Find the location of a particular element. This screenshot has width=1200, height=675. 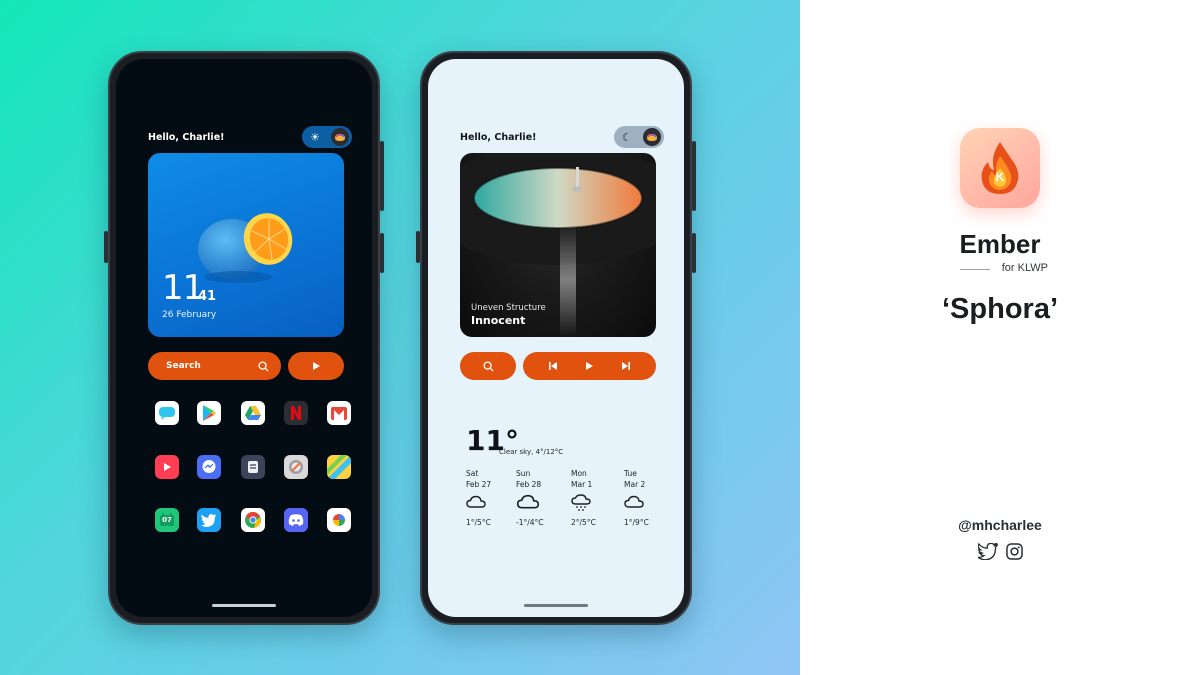

media-controls is located at coordinates (589, 366).